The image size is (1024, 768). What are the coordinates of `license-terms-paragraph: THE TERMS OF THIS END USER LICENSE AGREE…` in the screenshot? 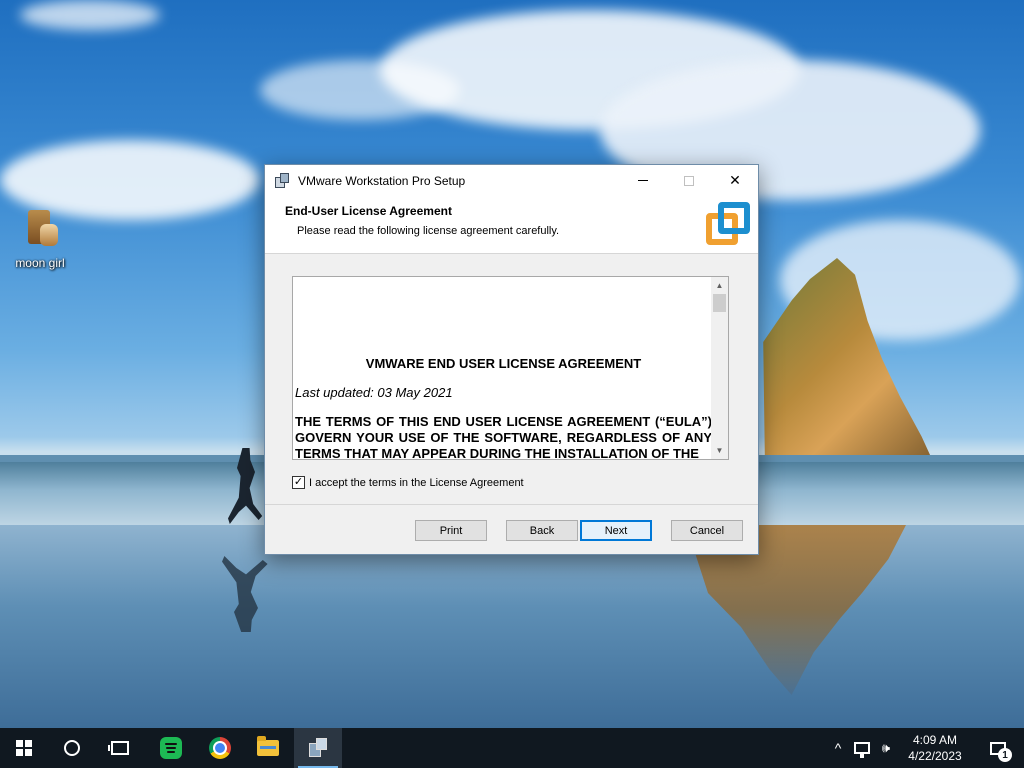 It's located at (503, 437).